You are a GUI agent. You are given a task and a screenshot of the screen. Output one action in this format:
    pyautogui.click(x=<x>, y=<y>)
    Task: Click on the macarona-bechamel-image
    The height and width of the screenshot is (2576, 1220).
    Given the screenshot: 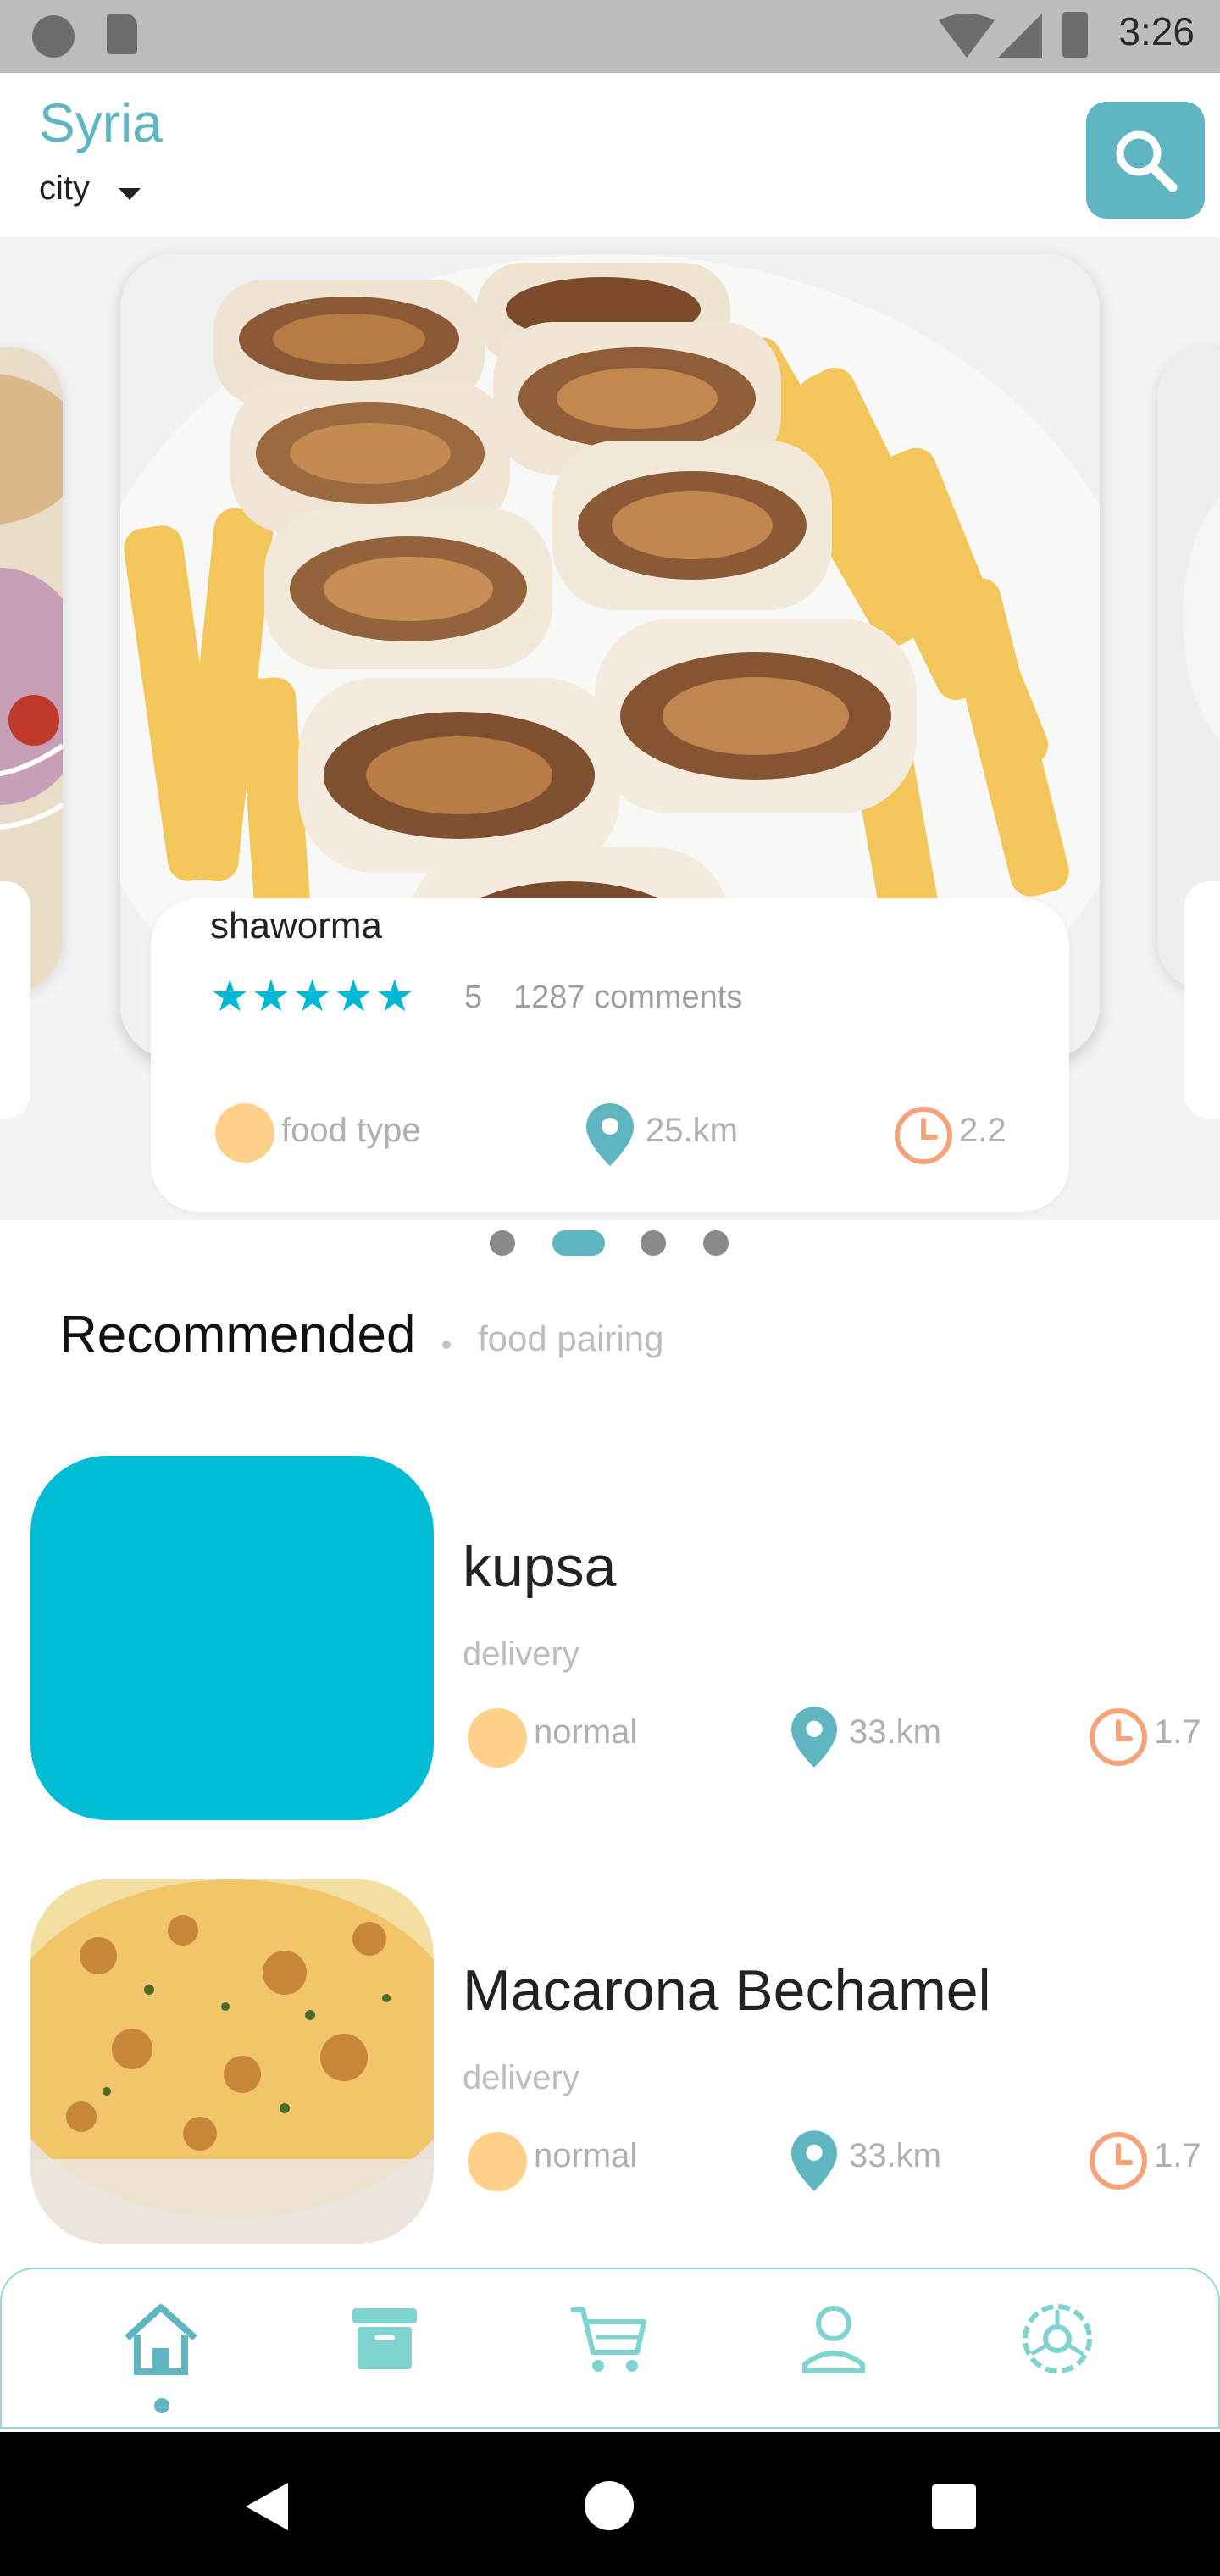 What is the action you would take?
    pyautogui.click(x=232, y=2061)
    